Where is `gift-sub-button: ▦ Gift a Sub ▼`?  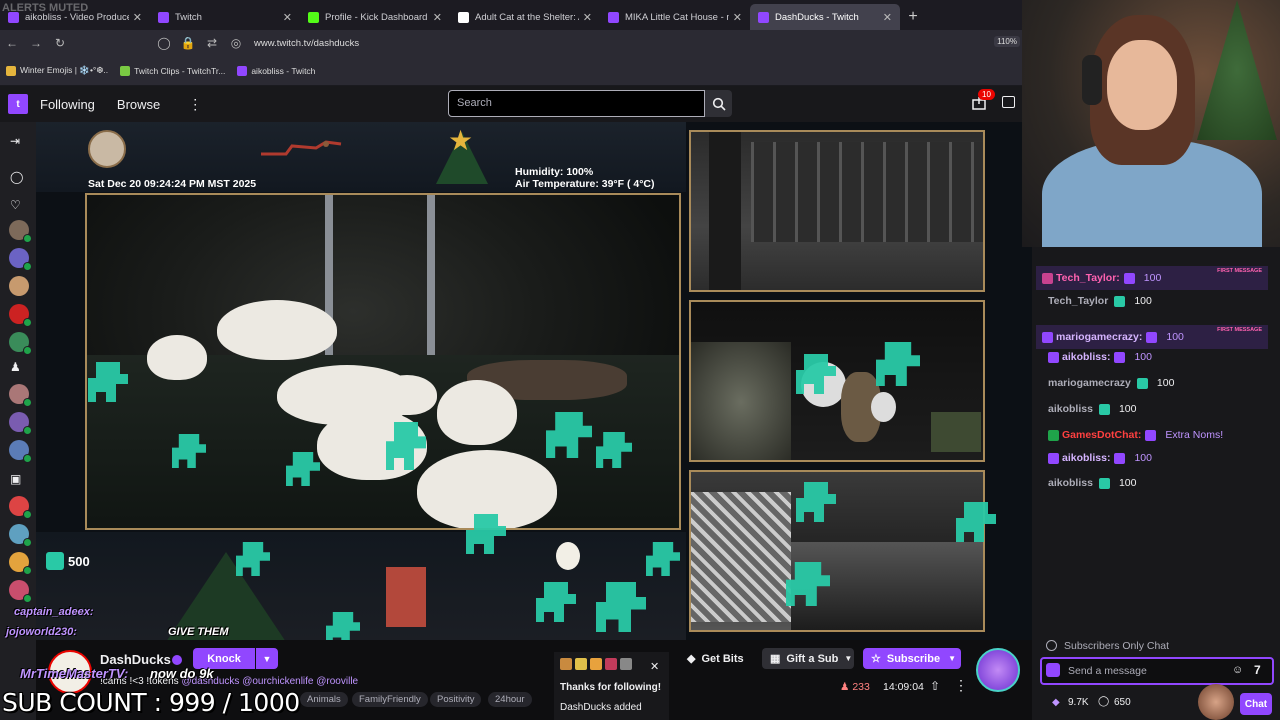 gift-sub-button: ▦ Gift a Sub ▼ is located at coordinates (808, 658).